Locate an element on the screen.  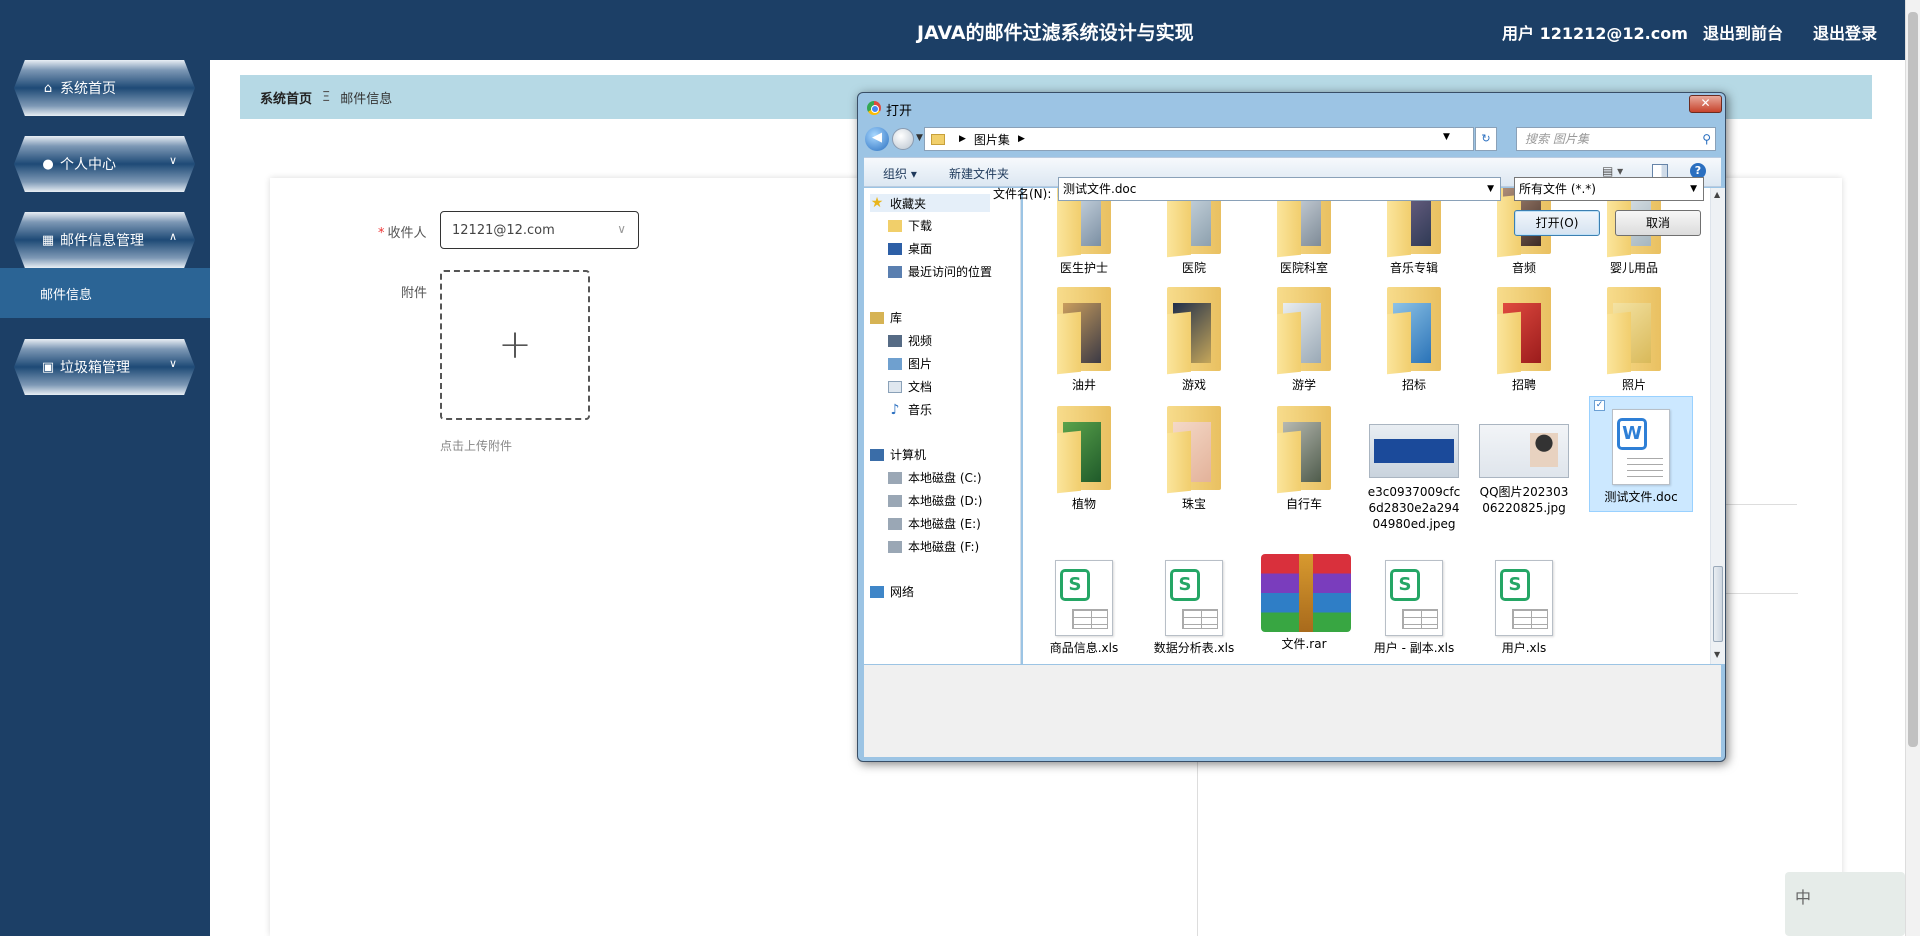
file-list-scroll-thumb is located at coordinates (1718, 604).